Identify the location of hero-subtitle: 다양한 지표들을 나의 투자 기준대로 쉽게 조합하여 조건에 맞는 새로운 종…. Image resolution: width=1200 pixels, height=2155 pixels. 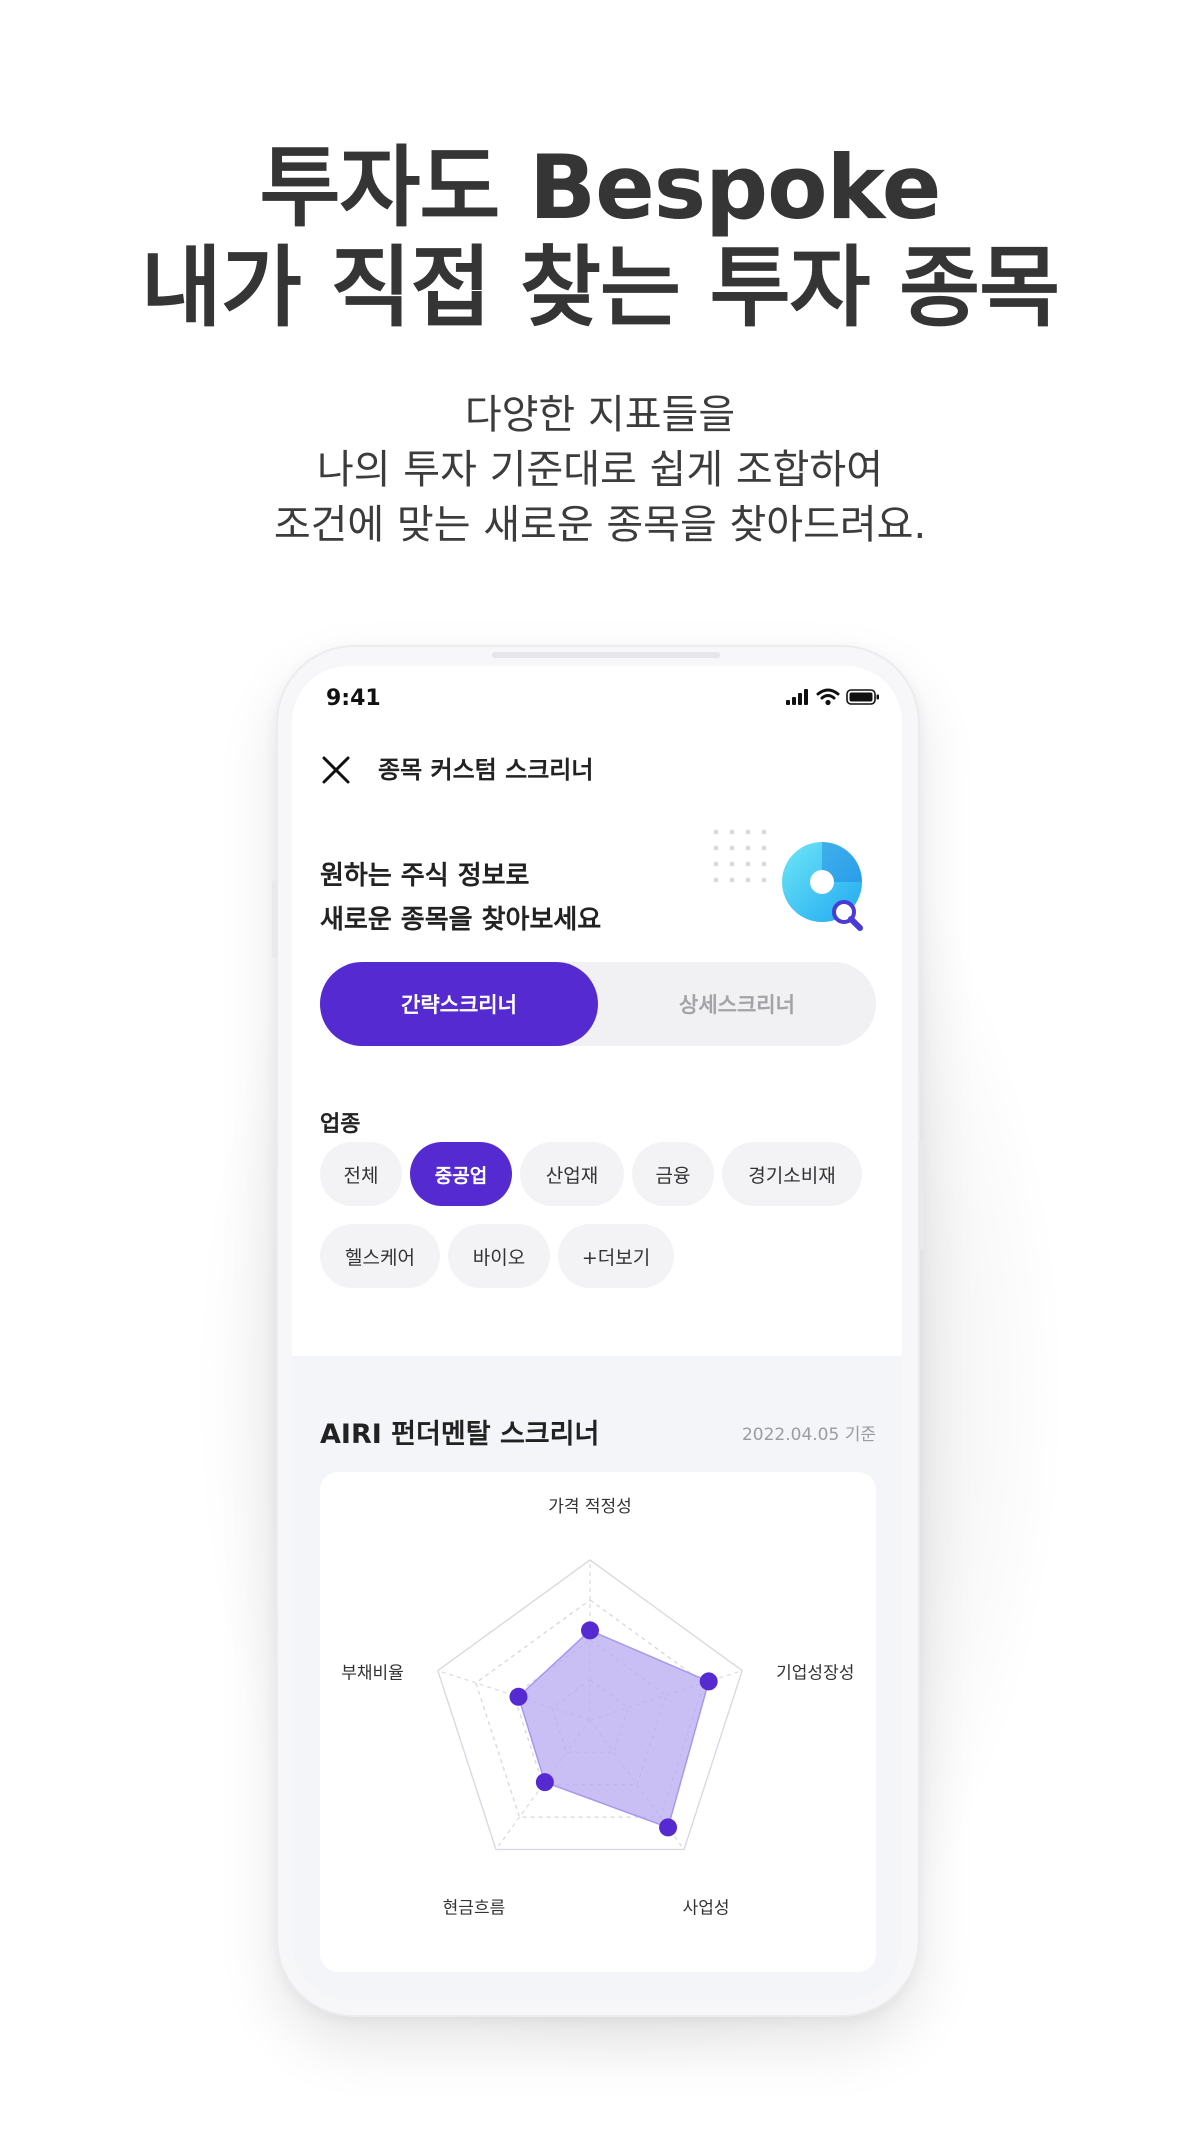
(600, 470).